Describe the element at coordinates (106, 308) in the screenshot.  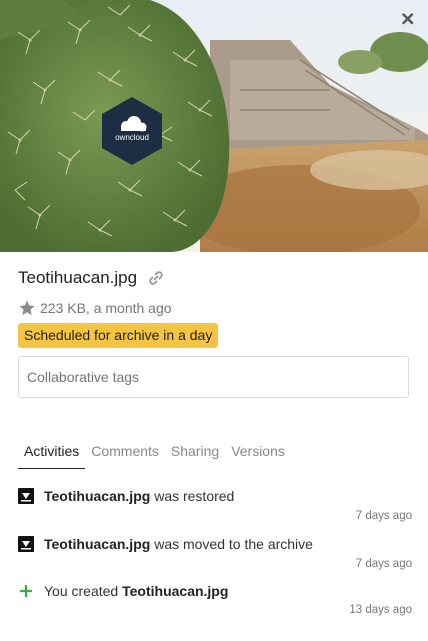
I see `file-size-and-date: 223 KB, a month ago` at that location.